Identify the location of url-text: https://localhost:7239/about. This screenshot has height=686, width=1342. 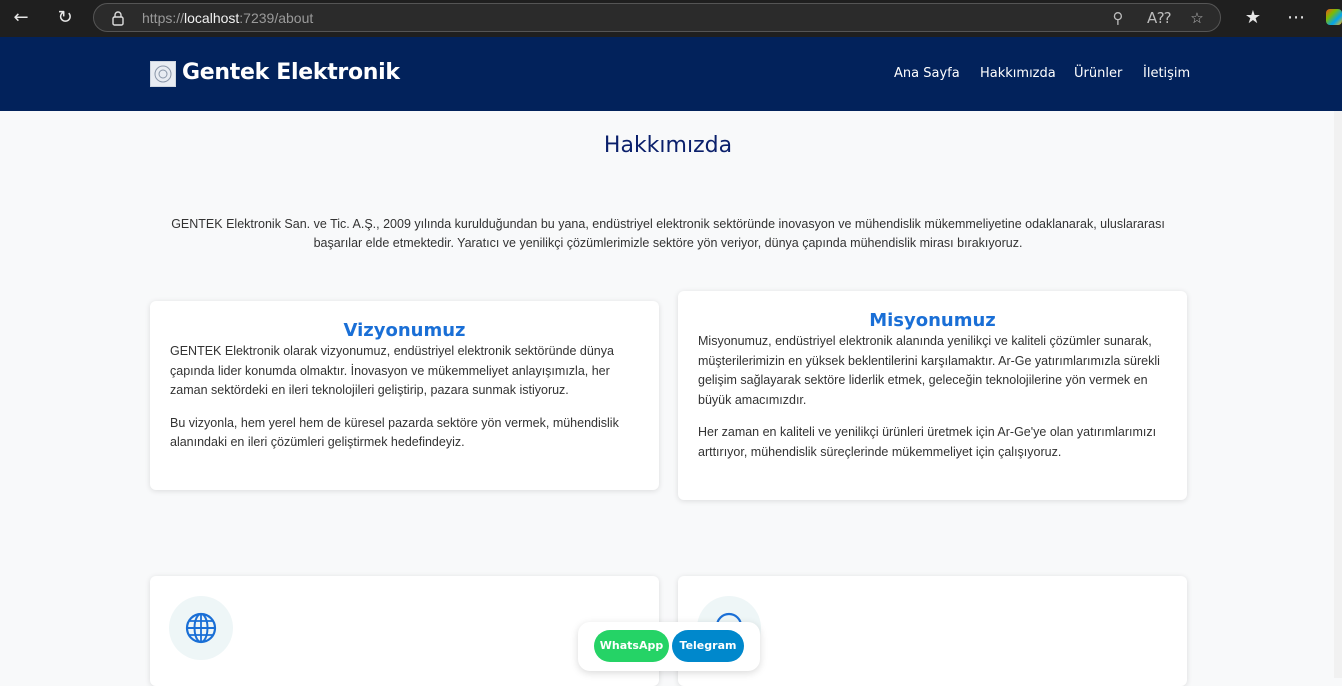
(227, 18).